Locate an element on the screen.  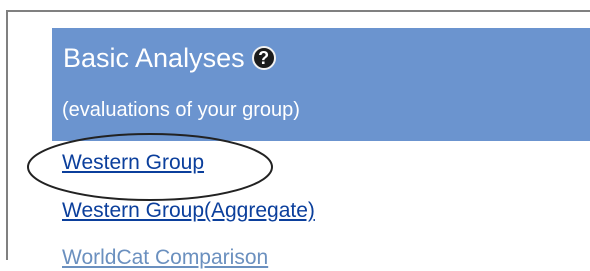
section-subtitle: (evaluations of your group) is located at coordinates (181, 110).